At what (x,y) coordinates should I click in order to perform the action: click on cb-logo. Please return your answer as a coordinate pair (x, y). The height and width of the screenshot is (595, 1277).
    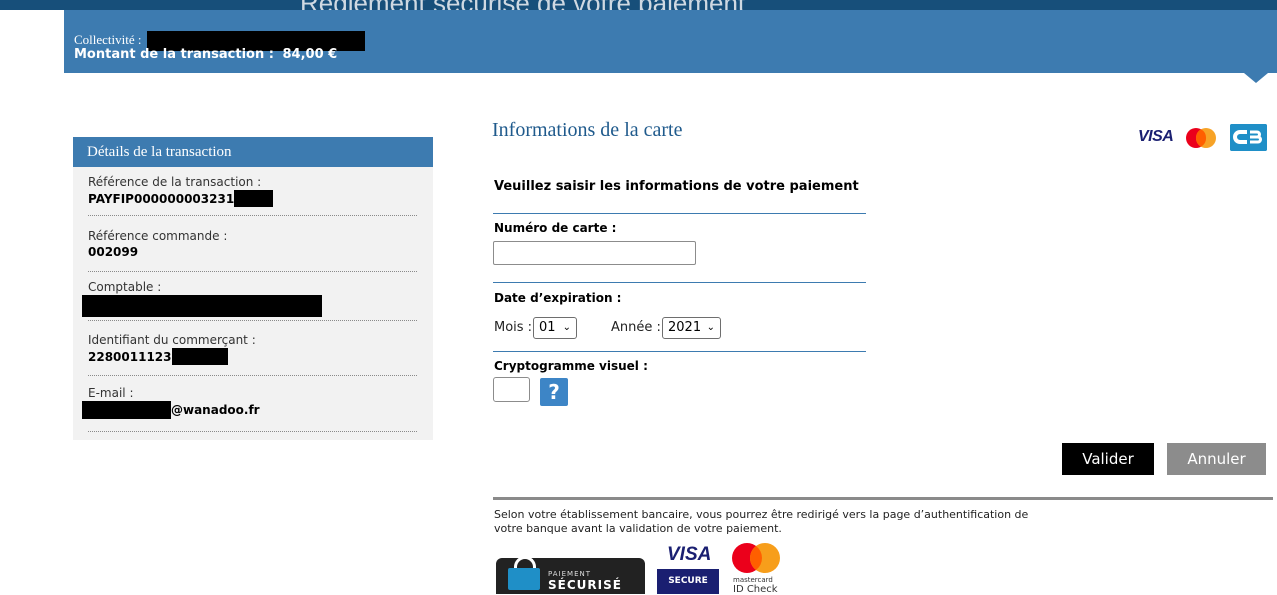
    Looking at the image, I should click on (1248, 137).